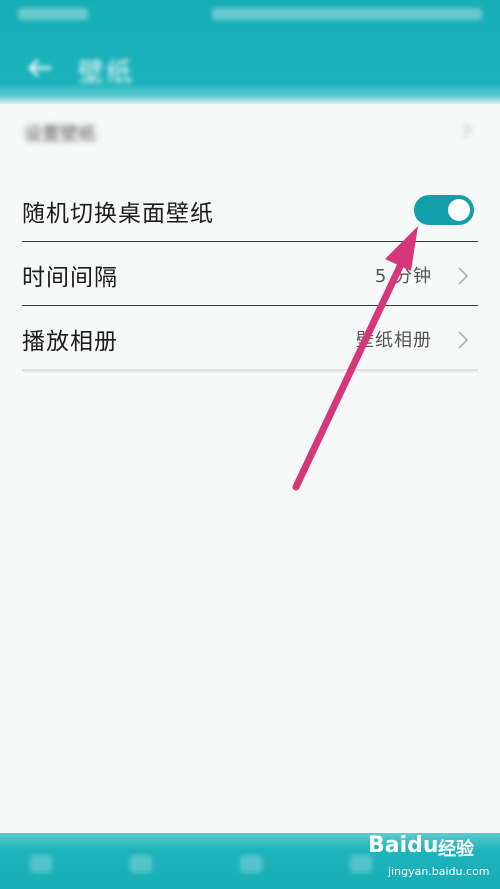 This screenshot has width=500, height=889. What do you see at coordinates (347, 14) in the screenshot?
I see `status-icons` at bounding box center [347, 14].